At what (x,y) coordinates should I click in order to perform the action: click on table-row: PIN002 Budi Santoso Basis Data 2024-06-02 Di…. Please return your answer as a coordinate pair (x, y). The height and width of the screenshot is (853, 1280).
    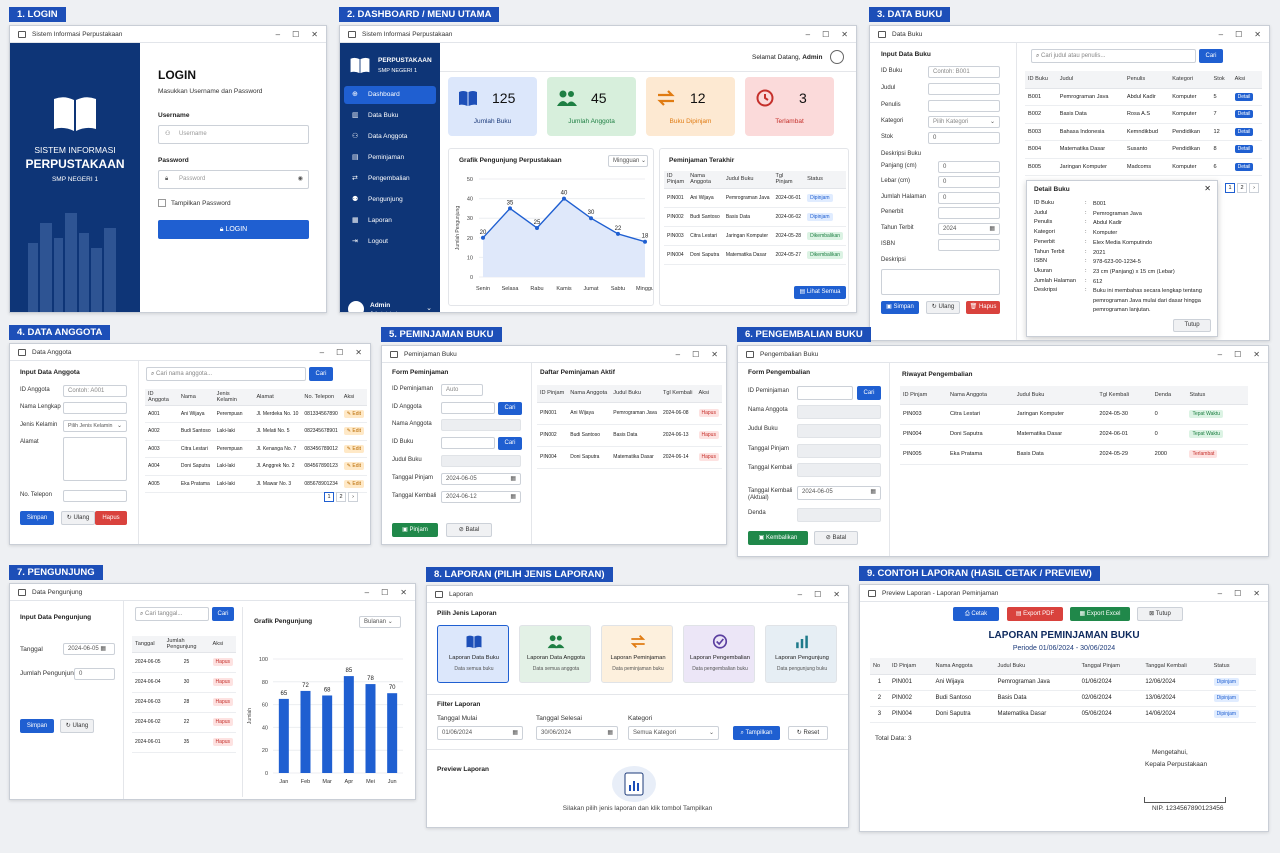
    Looking at the image, I should click on (755, 217).